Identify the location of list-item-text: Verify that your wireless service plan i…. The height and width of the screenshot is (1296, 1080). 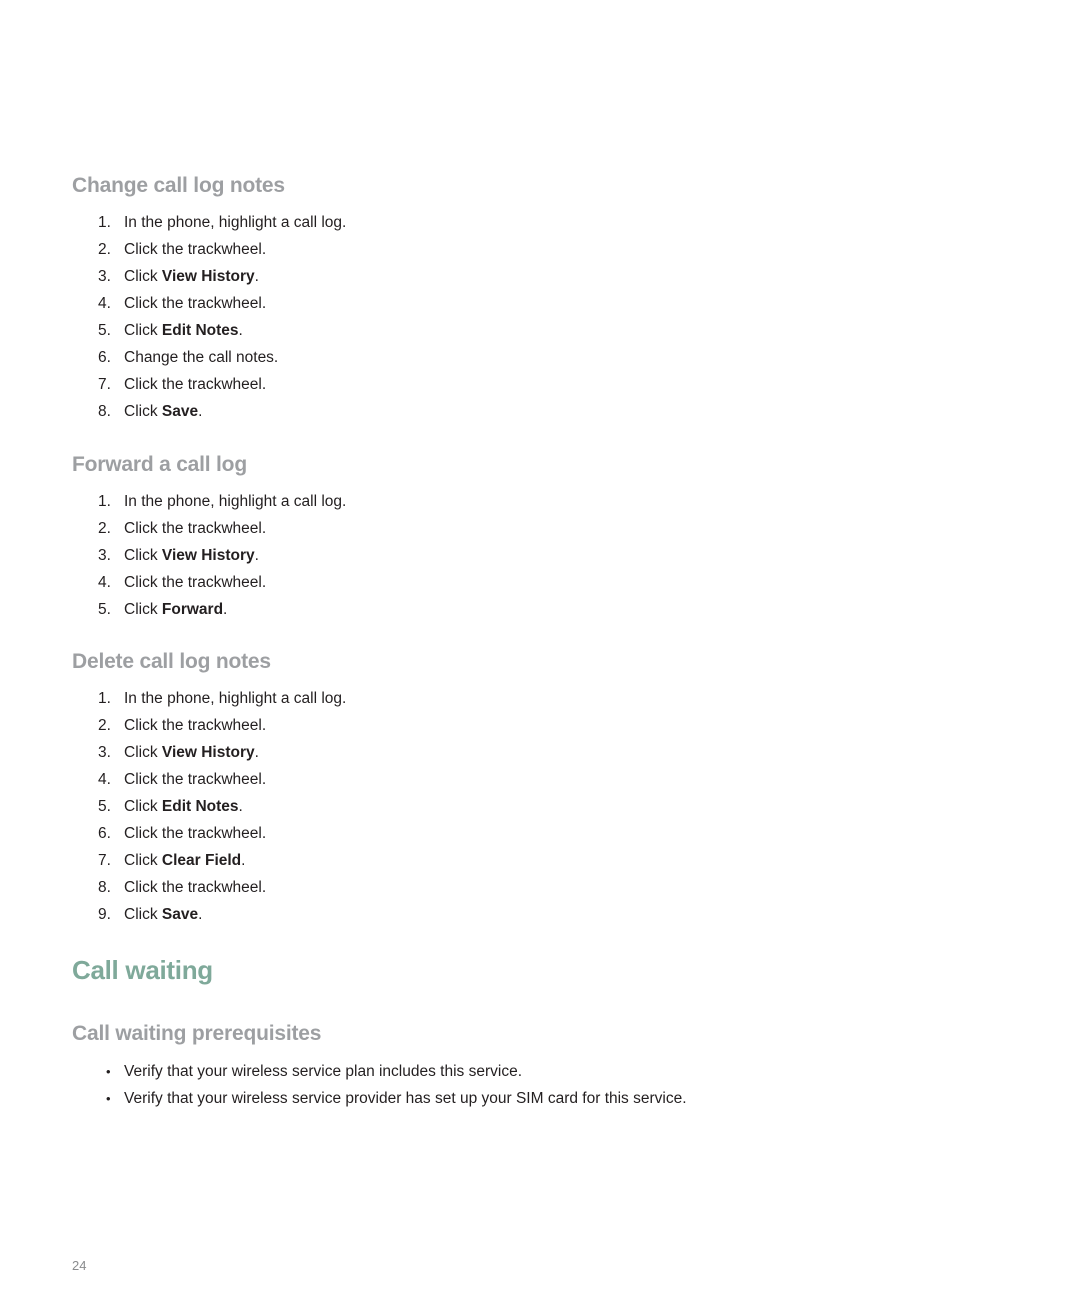
(323, 1071).